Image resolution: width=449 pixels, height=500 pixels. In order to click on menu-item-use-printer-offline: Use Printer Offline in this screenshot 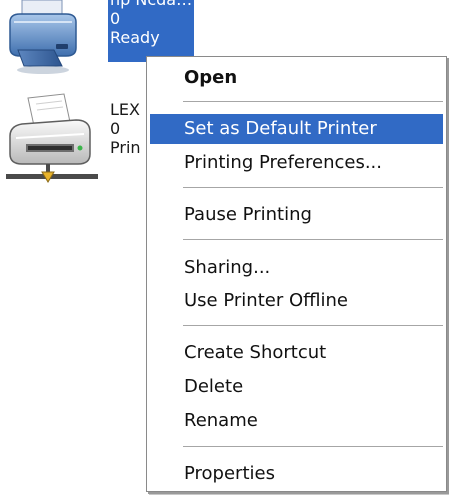, I will do `click(296, 301)`.